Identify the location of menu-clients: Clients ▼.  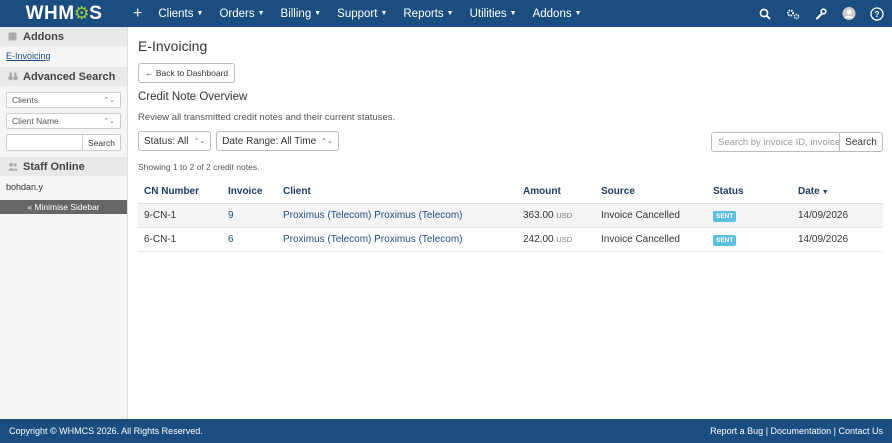
(180, 14).